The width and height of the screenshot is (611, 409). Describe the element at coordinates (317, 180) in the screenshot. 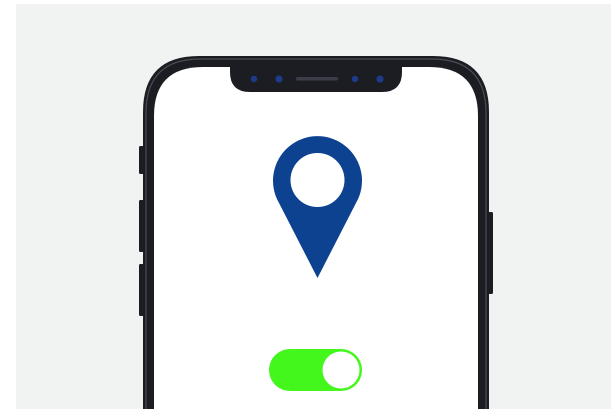

I see `map-pin-hole` at that location.